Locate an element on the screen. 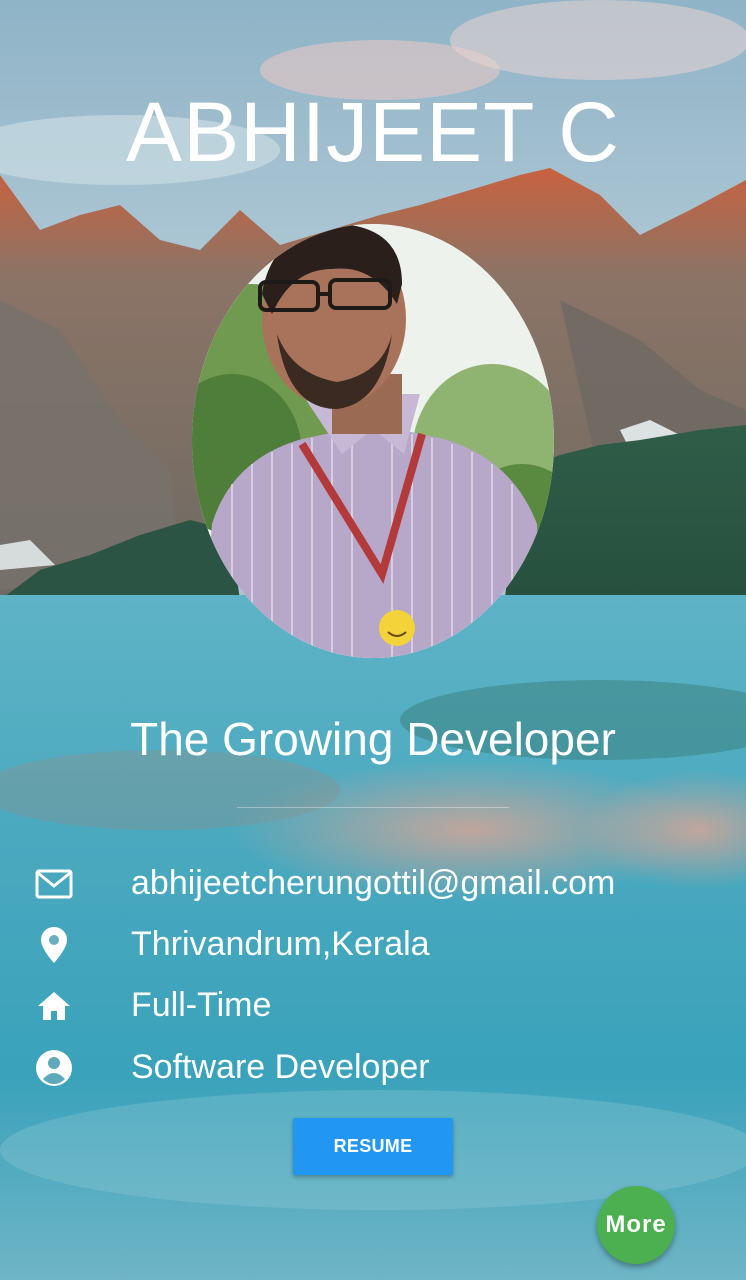 The width and height of the screenshot is (746, 1280). job-role: Software Developer is located at coordinates (280, 1067).